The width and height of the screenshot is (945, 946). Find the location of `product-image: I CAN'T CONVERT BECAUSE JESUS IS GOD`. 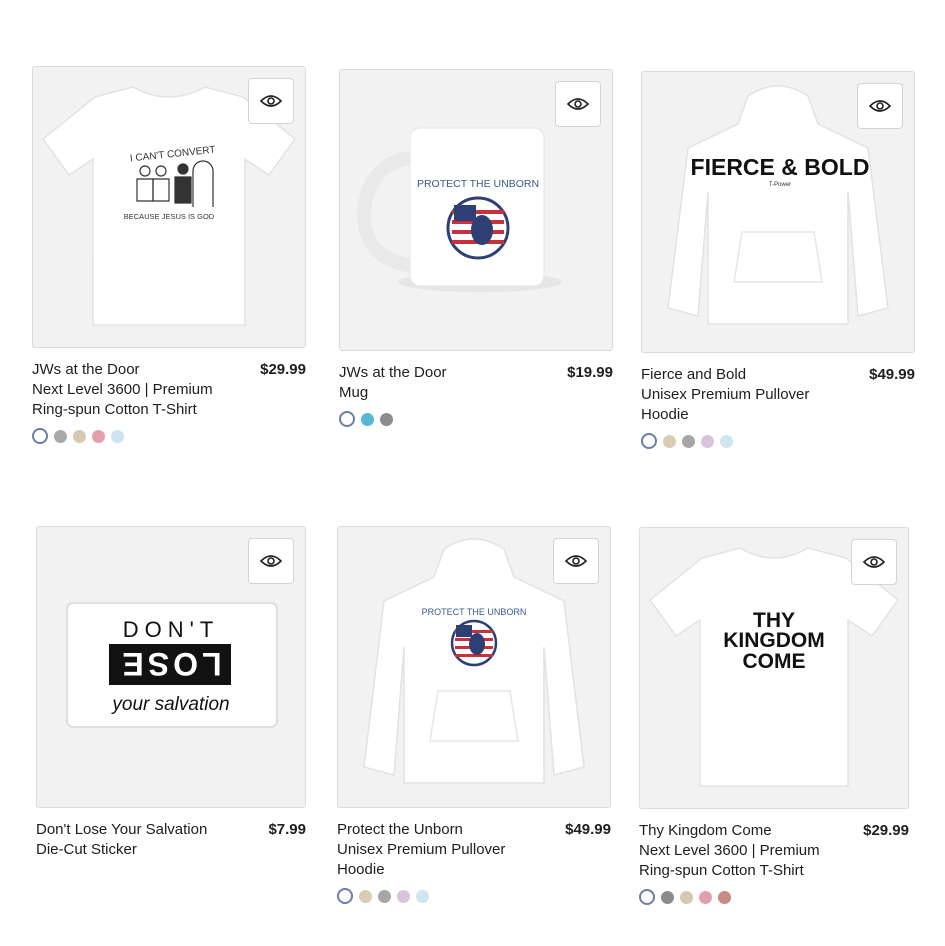

product-image: I CAN'T CONVERT BECAUSE JESUS IS GOD is located at coordinates (169, 207).